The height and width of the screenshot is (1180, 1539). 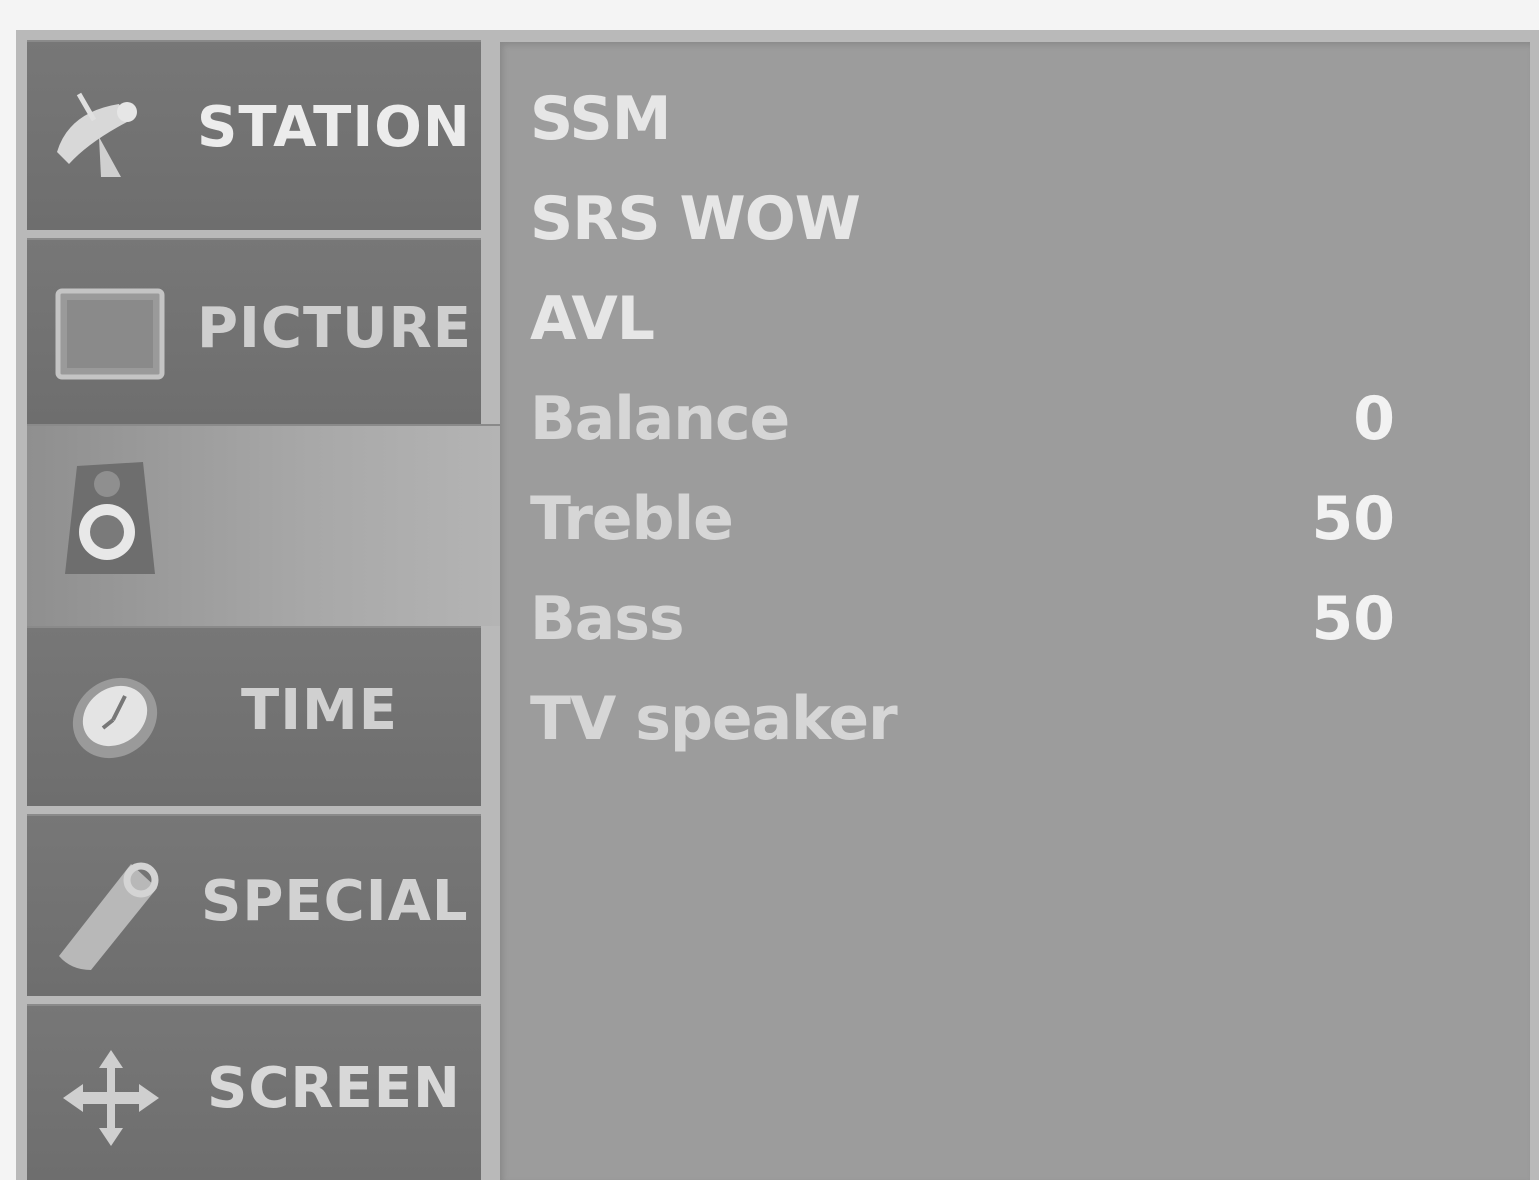 I want to click on menu-item-bass: Bass 50, so click(x=962, y=629).